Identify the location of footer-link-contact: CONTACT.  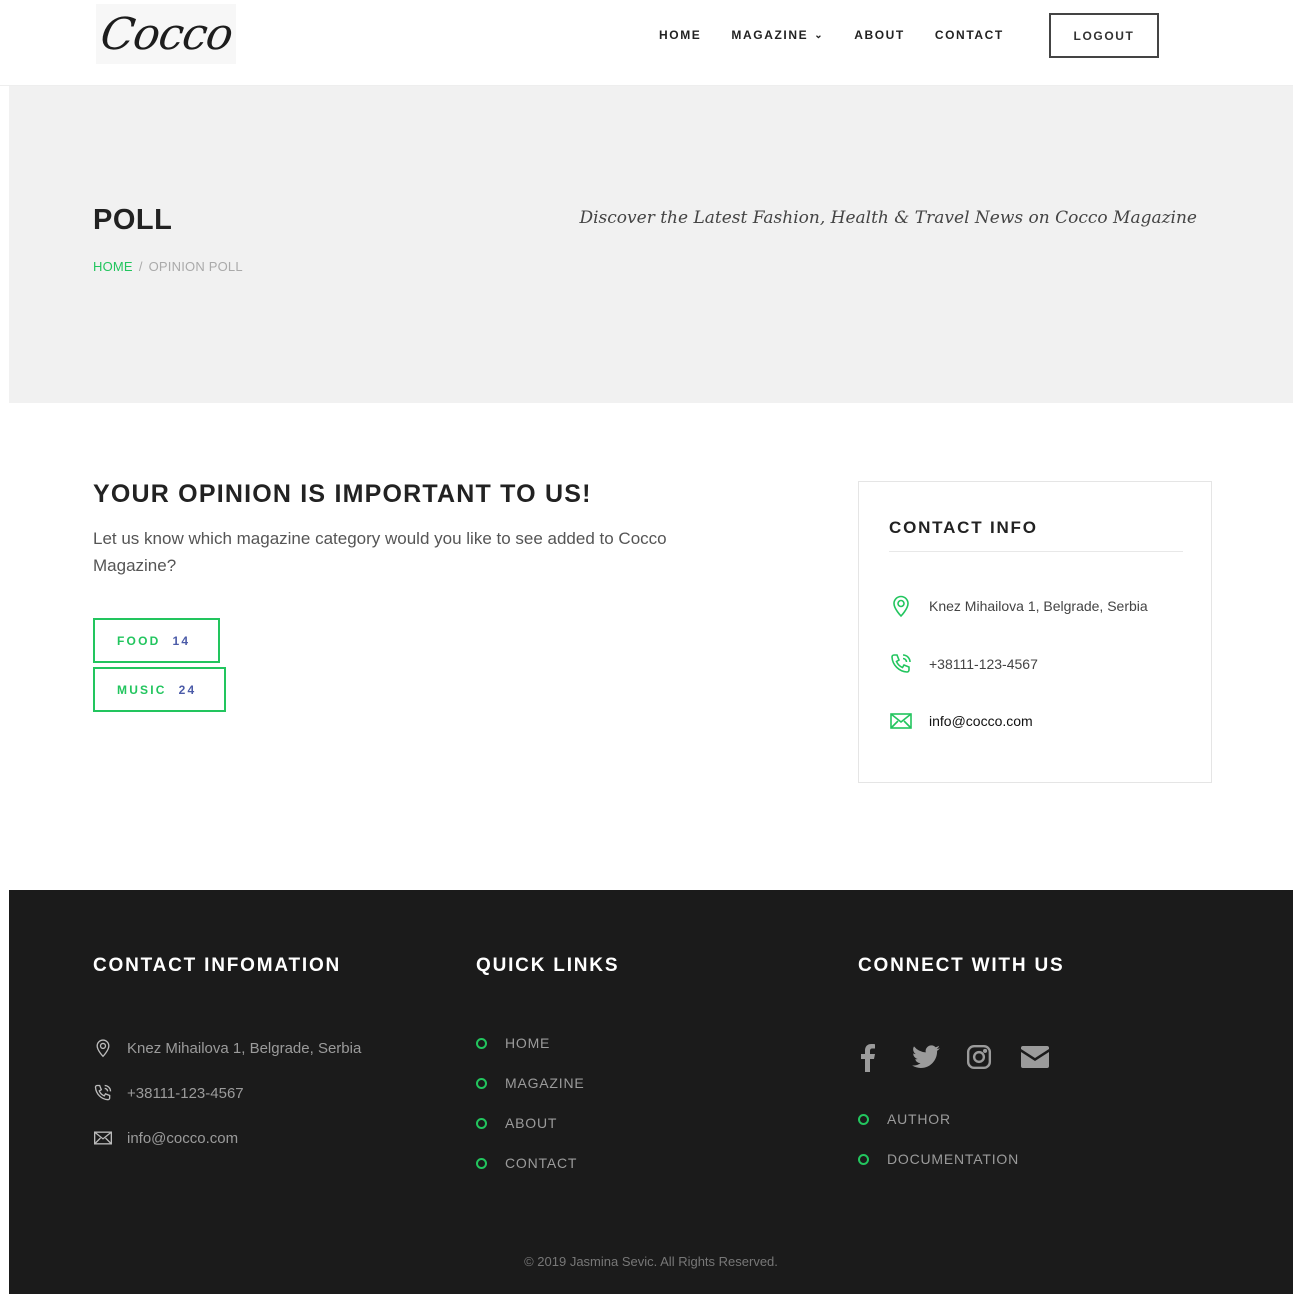
(526, 1163).